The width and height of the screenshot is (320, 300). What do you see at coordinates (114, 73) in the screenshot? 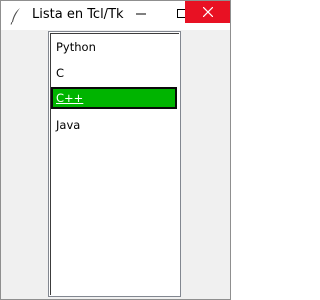
I see `list-item-c: C` at bounding box center [114, 73].